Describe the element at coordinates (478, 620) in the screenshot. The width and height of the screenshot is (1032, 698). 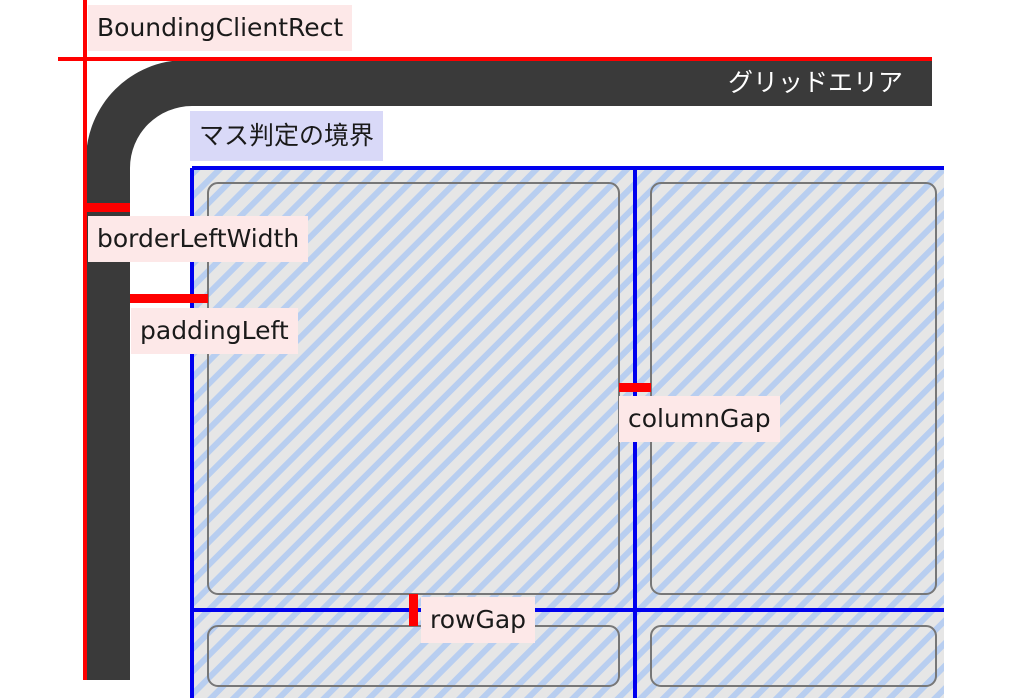
I see `row-gap-label: rowGap` at that location.